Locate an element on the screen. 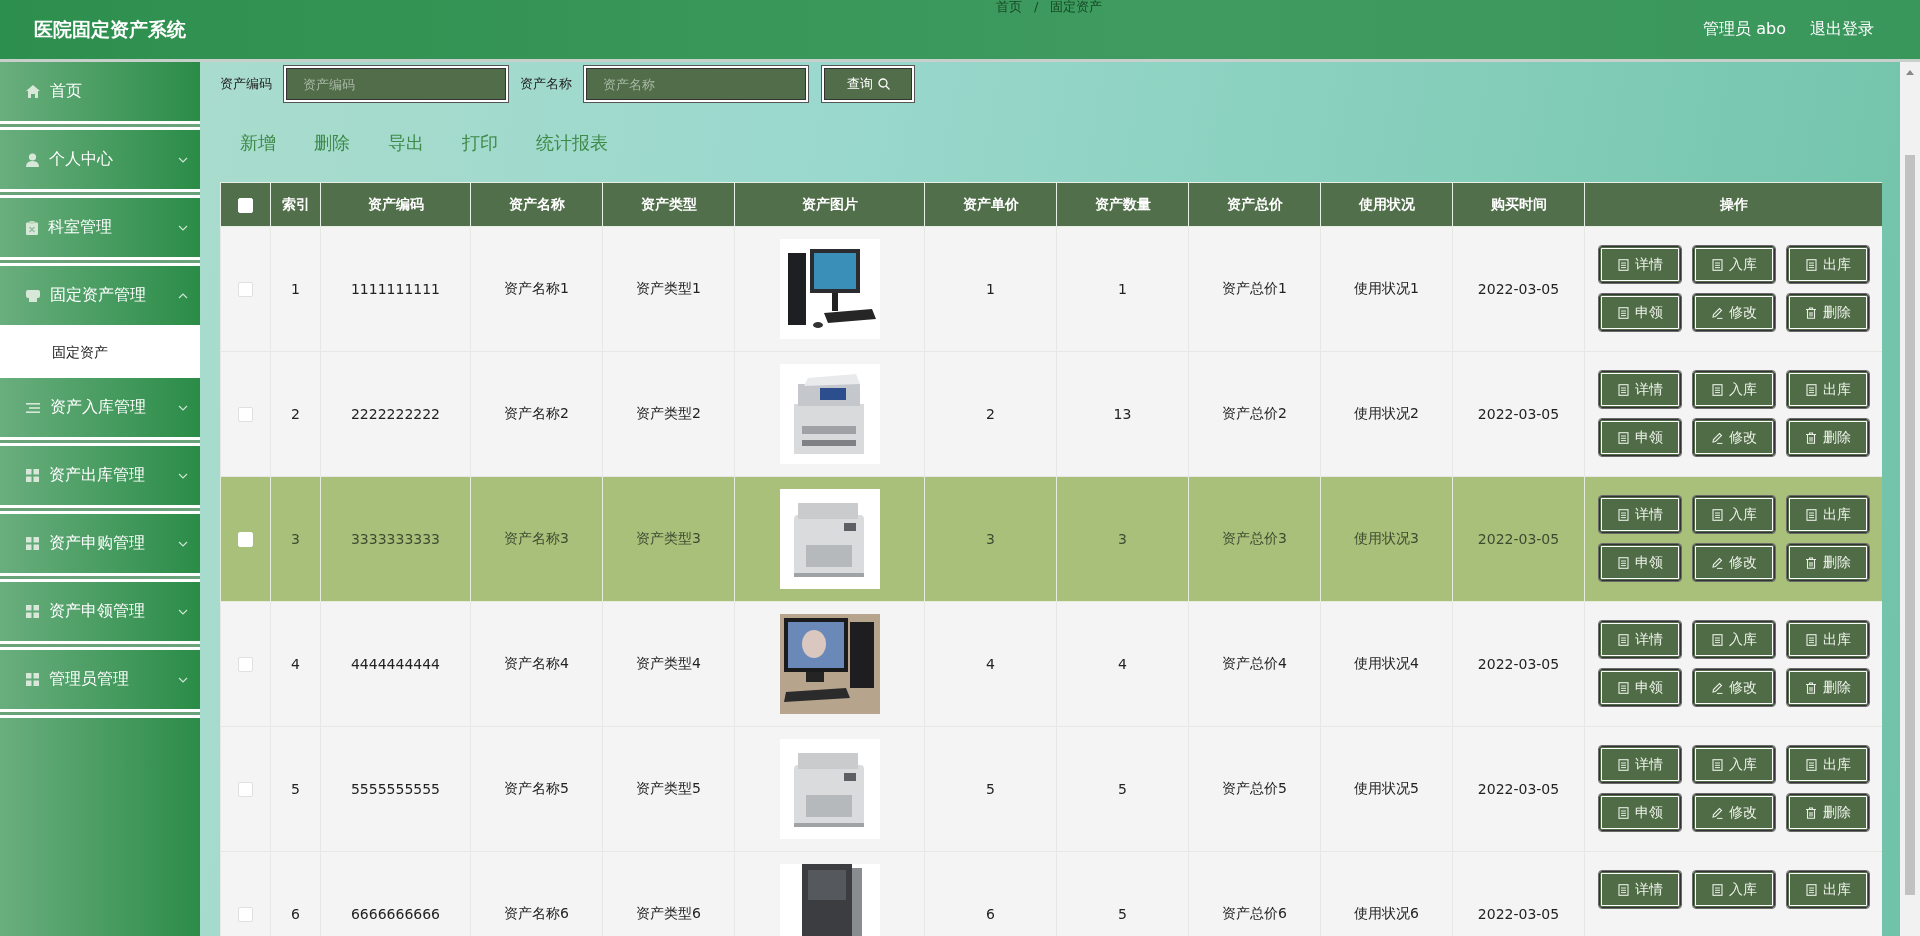 The height and width of the screenshot is (936, 1920). table-cell: 6666666666 is located at coordinates (395, 893).